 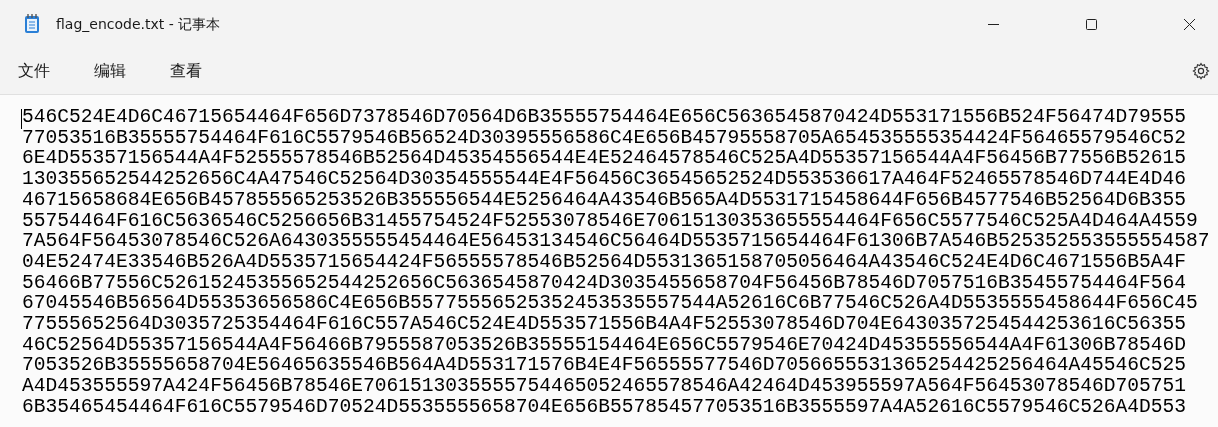 What do you see at coordinates (604, 262) in the screenshot?
I see `text-line: 04E52474E33546B526A4D5535715654424F56555578546B52564D5531365158705056464A43546C524E4D6C4671556B5A4F` at bounding box center [604, 262].